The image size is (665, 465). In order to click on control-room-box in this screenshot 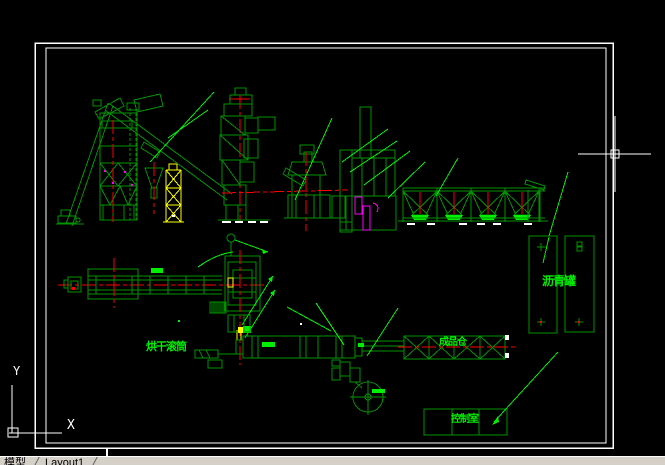, I will do `click(491, 393)`.